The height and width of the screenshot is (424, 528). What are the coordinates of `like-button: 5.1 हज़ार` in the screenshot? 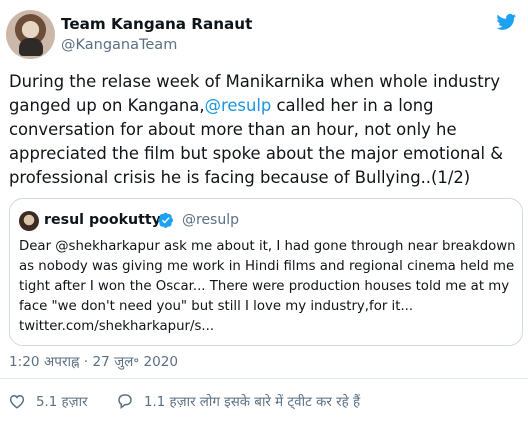 It's located at (48, 401).